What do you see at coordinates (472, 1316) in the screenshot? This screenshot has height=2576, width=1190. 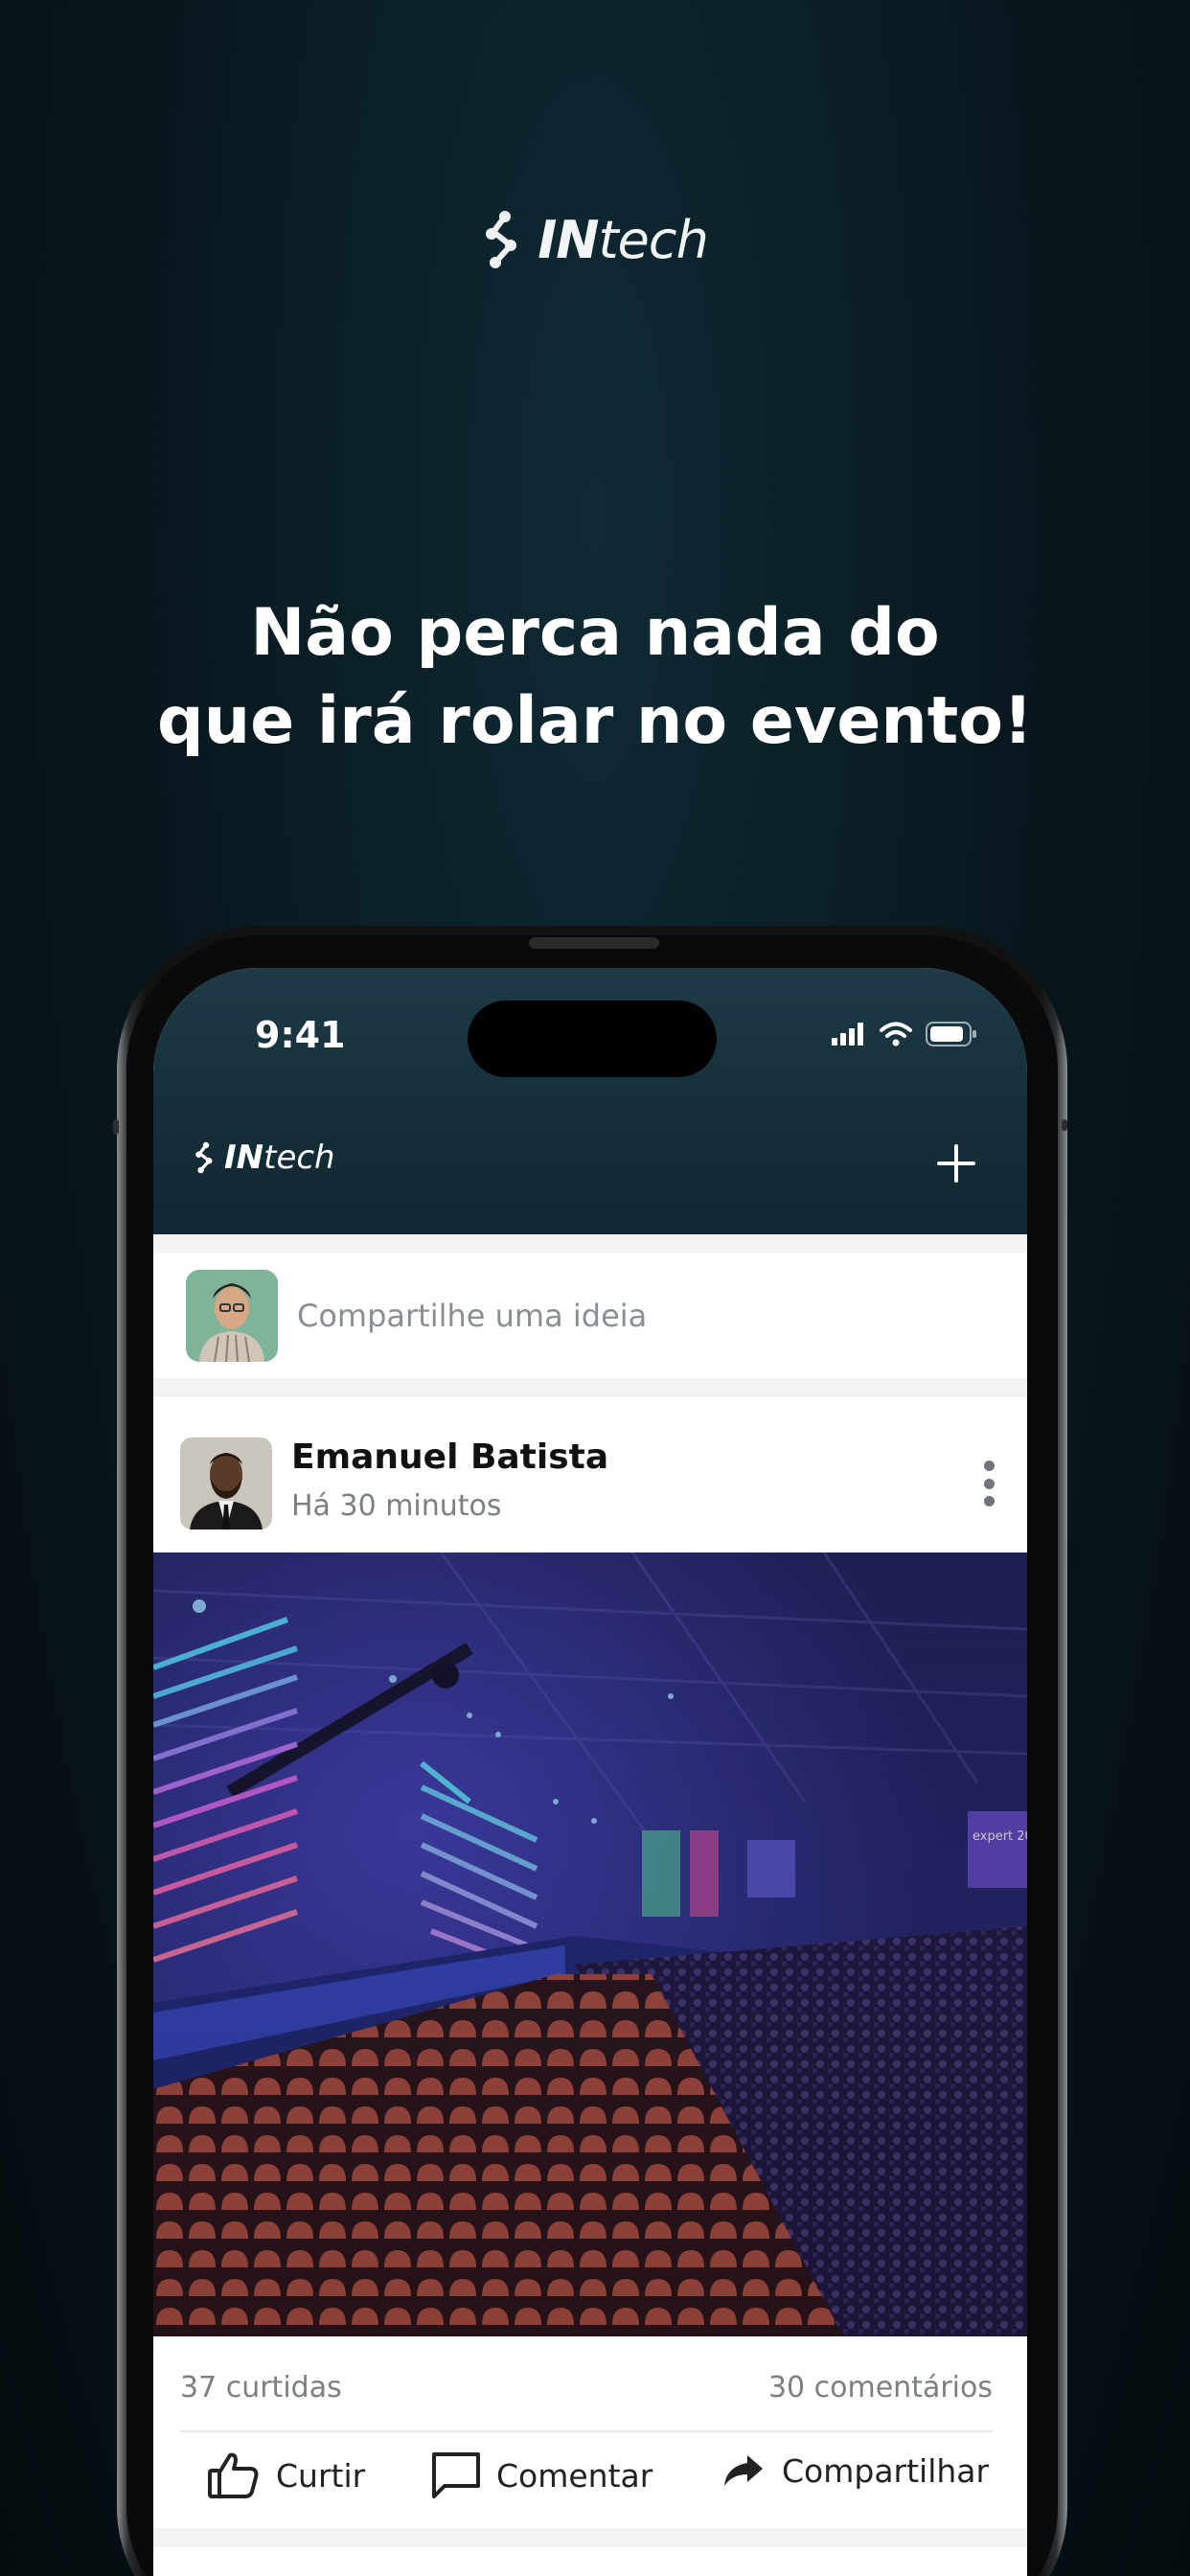 I see `composer-placeholder: Compartilhe uma ideia` at bounding box center [472, 1316].